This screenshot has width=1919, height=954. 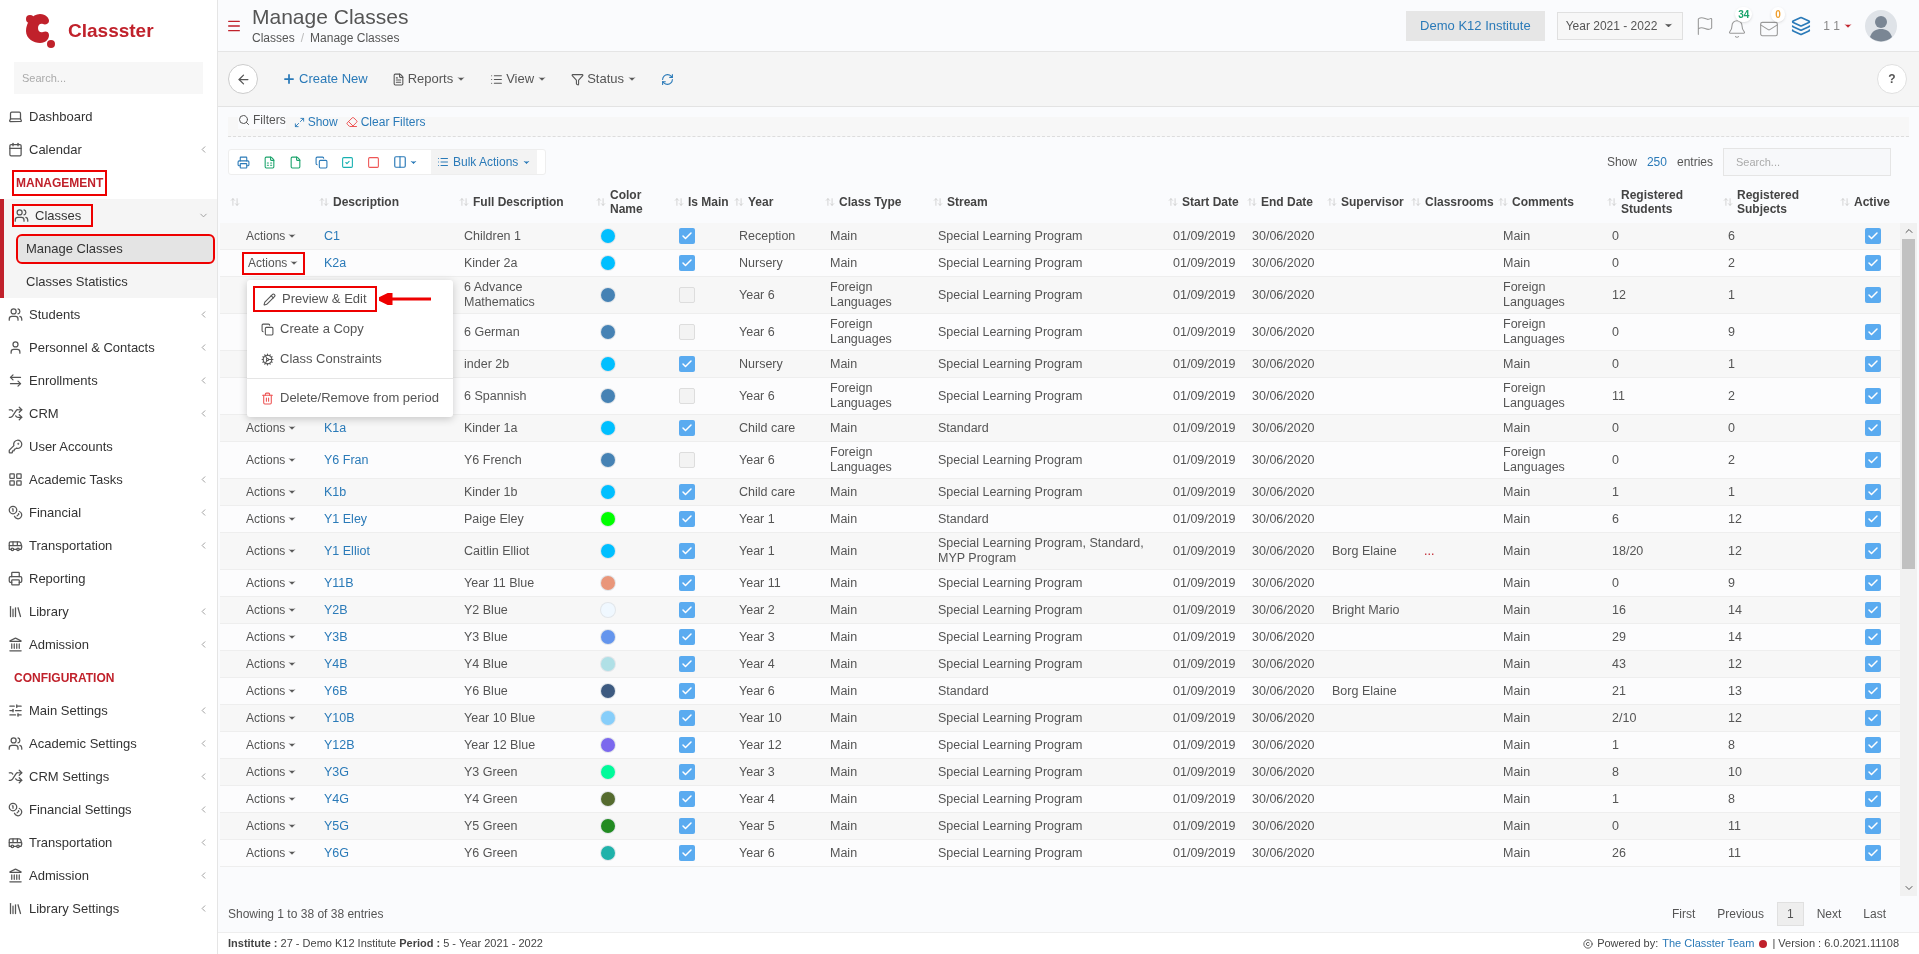 I want to click on team-link: The Classter Team, so click(x=1708, y=943).